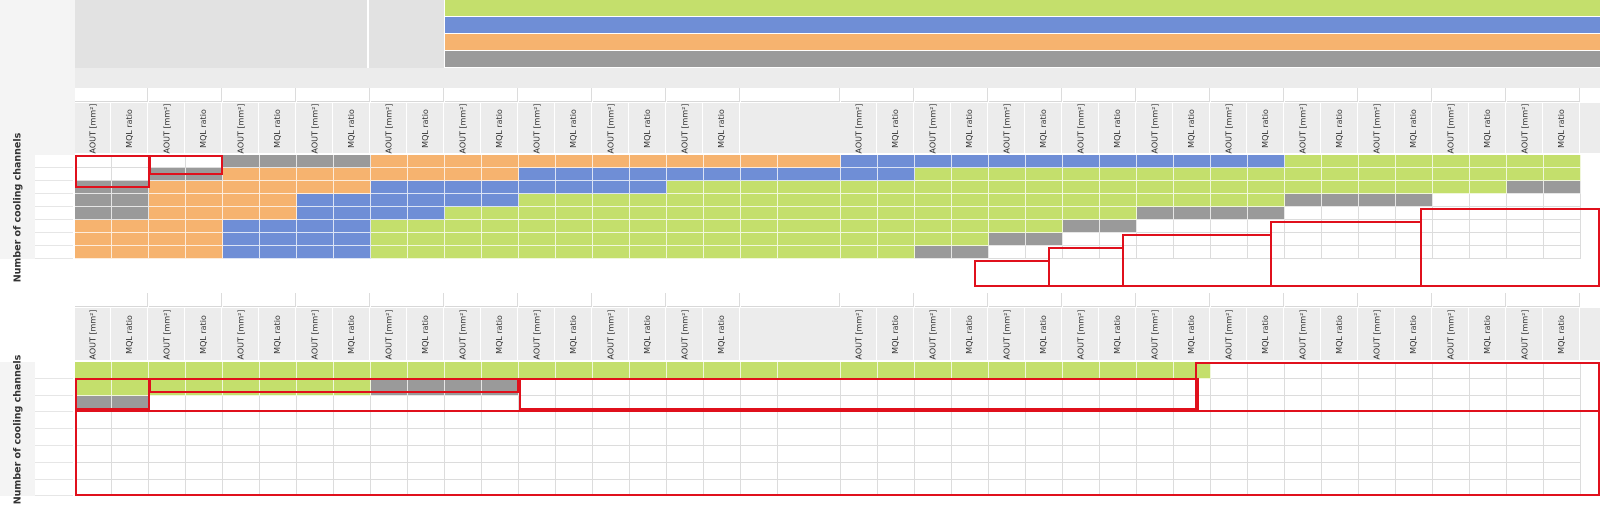 Image resolution: width=1600 pixels, height=507 pixels. Describe the element at coordinates (1007, 174) in the screenshot. I see `cell-table1-r1-c12-a` at that location.